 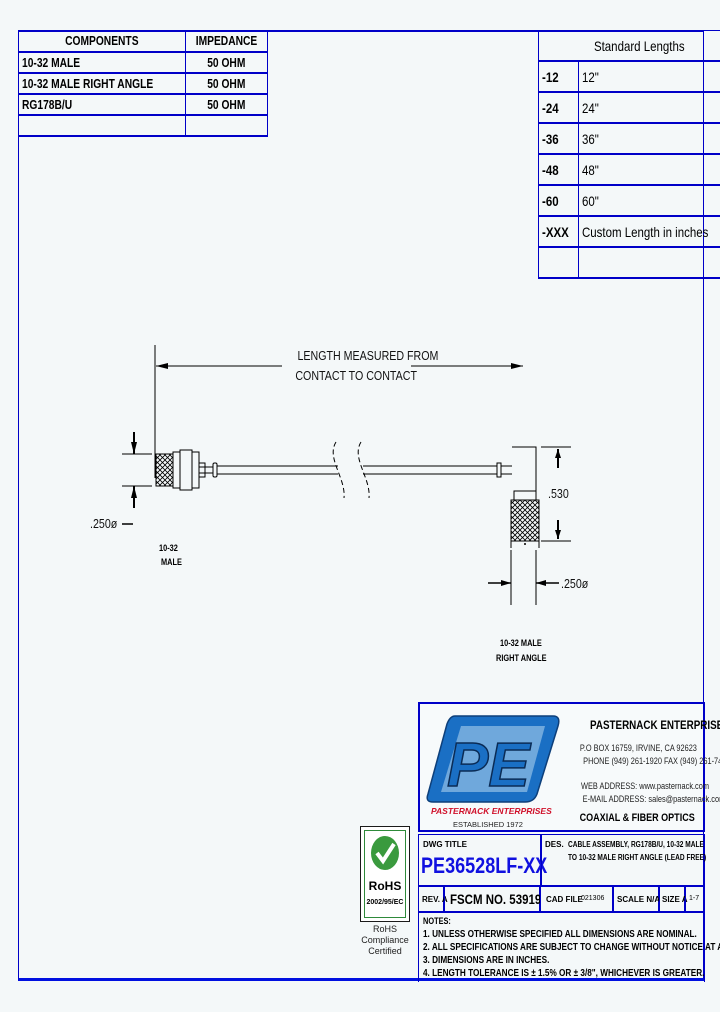 I want to click on cable-rg178, so click(x=357, y=470).